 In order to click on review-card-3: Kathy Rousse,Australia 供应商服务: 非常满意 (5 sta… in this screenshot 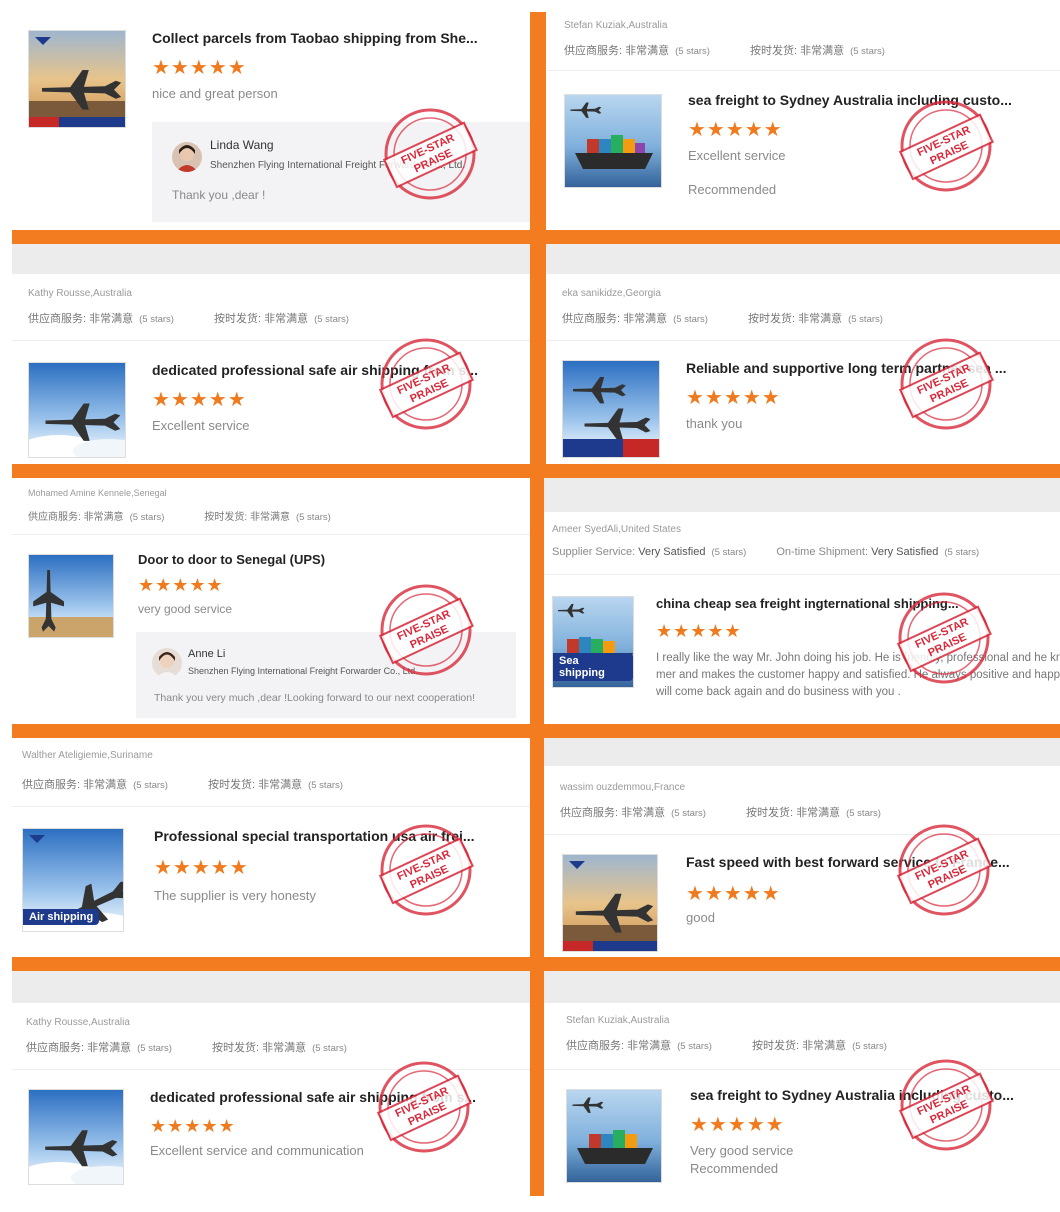, I will do `click(271, 354)`.